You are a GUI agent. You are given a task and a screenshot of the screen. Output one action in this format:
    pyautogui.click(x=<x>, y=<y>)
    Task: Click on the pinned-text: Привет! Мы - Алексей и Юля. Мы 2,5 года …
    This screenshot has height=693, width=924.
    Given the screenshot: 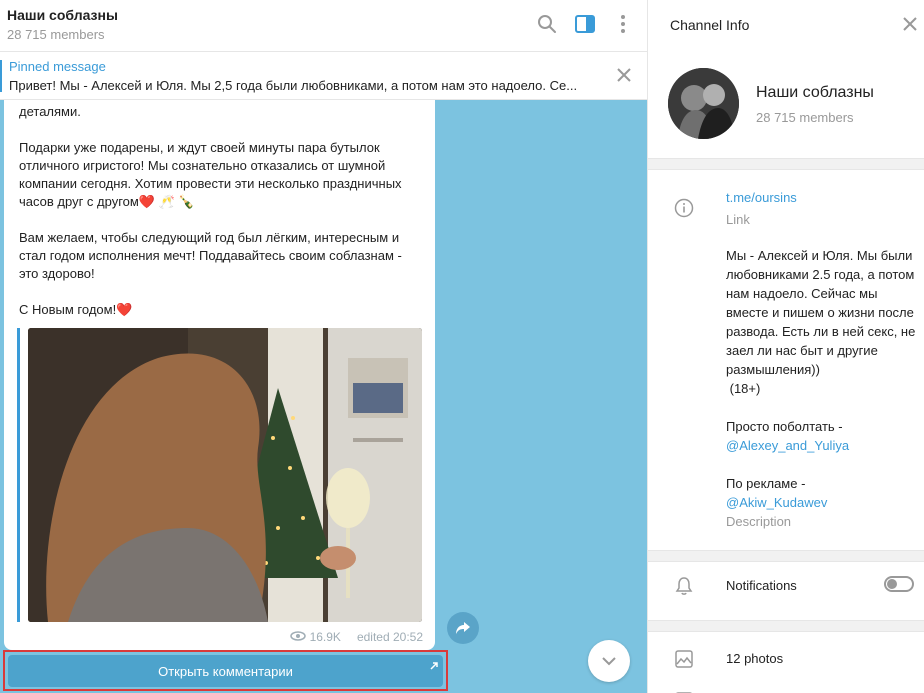 What is the action you would take?
    pyautogui.click(x=293, y=85)
    